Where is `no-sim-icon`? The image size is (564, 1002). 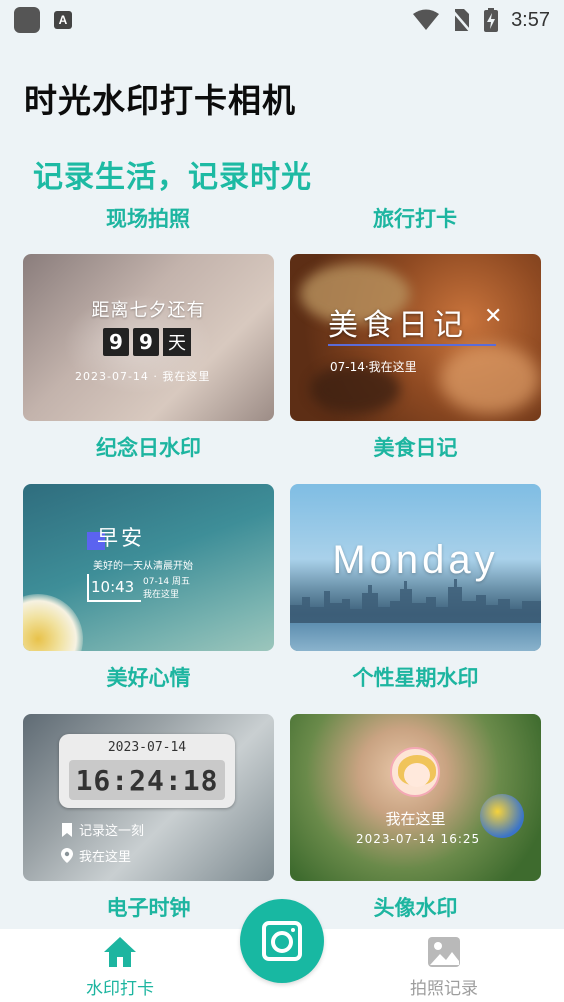
no-sim-icon is located at coordinates (461, 20).